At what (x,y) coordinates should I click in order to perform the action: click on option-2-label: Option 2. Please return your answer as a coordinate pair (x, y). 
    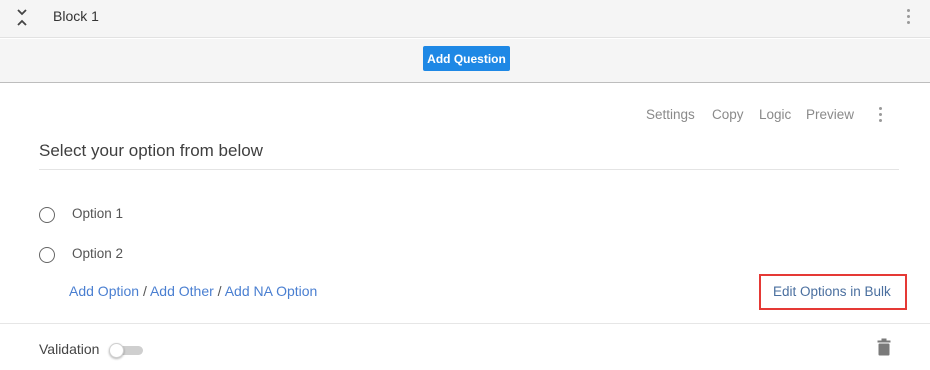
    Looking at the image, I should click on (97, 253).